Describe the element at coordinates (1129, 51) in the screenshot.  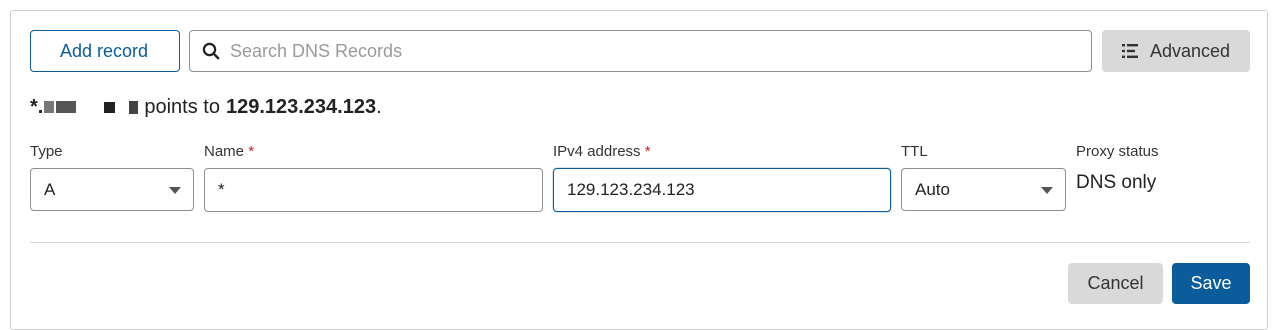
I see `filter-list-icon` at that location.